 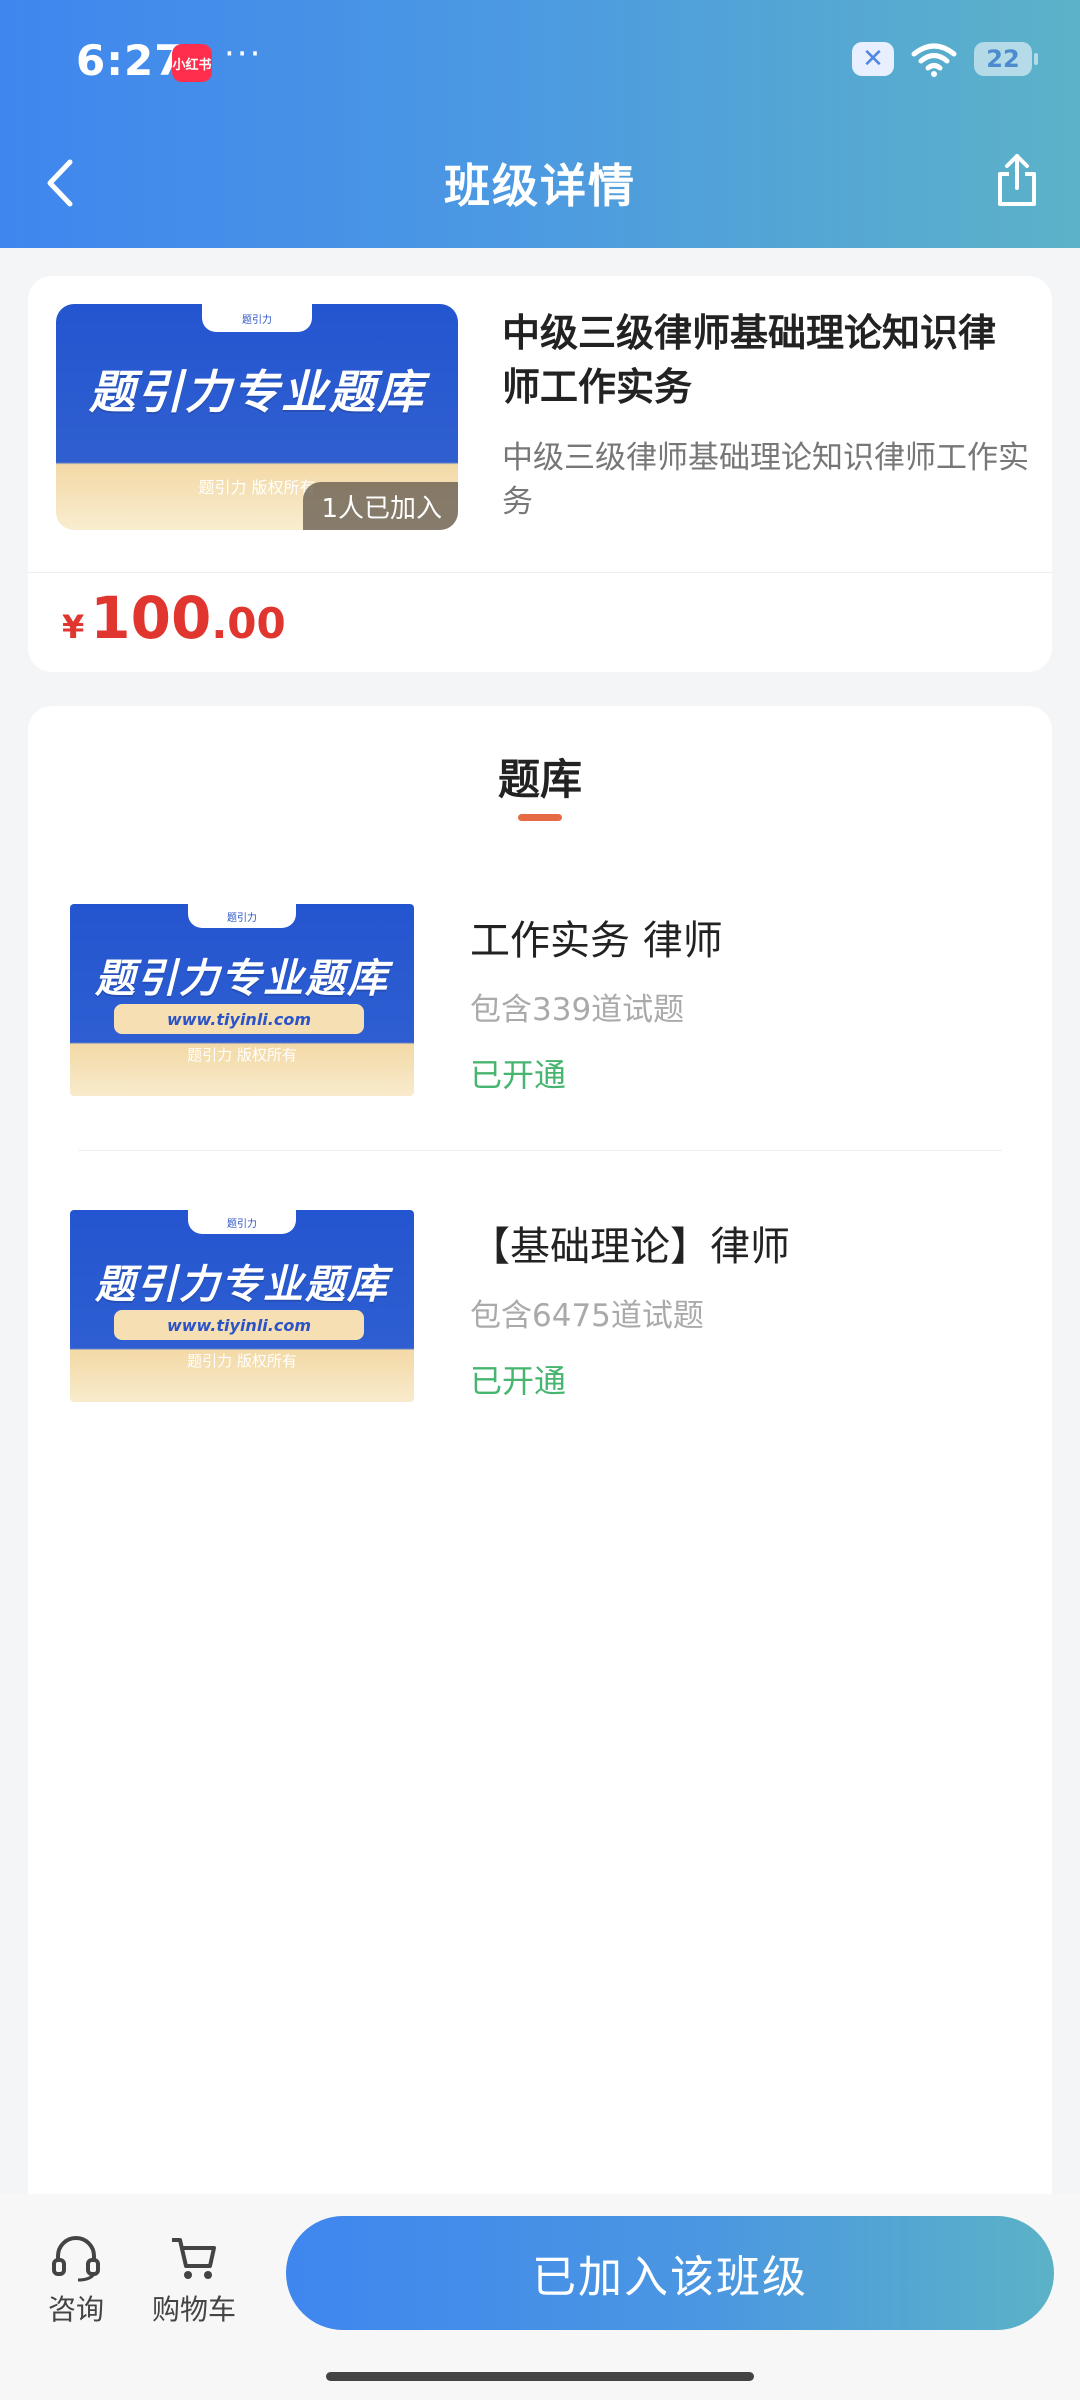 What do you see at coordinates (934, 60) in the screenshot?
I see `wifi-icon` at bounding box center [934, 60].